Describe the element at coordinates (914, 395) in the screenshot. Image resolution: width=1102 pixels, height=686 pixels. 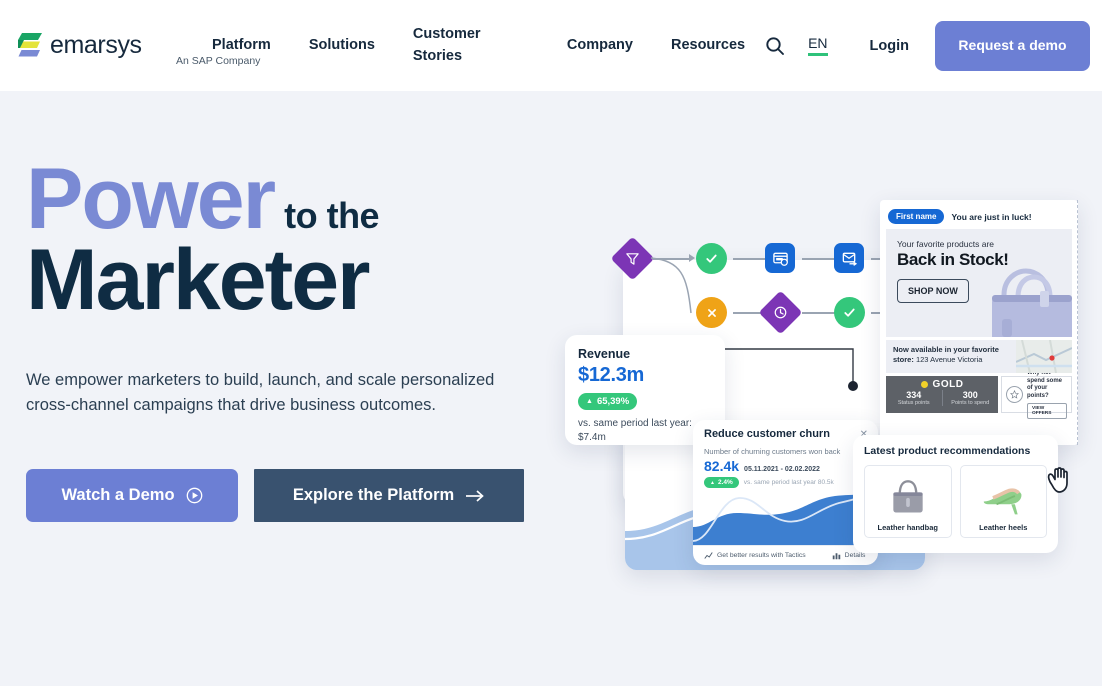
I see `status-points-value: 334` at that location.